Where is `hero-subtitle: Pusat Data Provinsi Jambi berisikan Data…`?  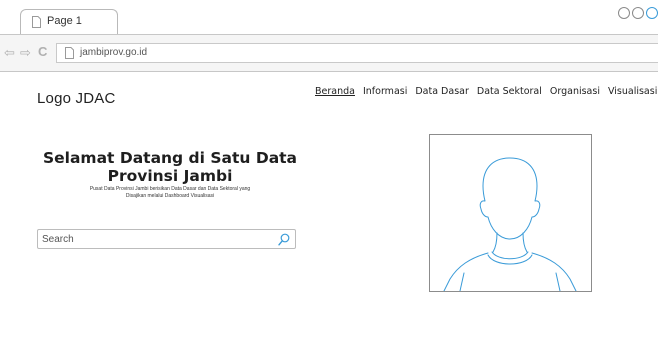
hero-subtitle: Pusat Data Provinsi Jambi berisikan Data… is located at coordinates (170, 193).